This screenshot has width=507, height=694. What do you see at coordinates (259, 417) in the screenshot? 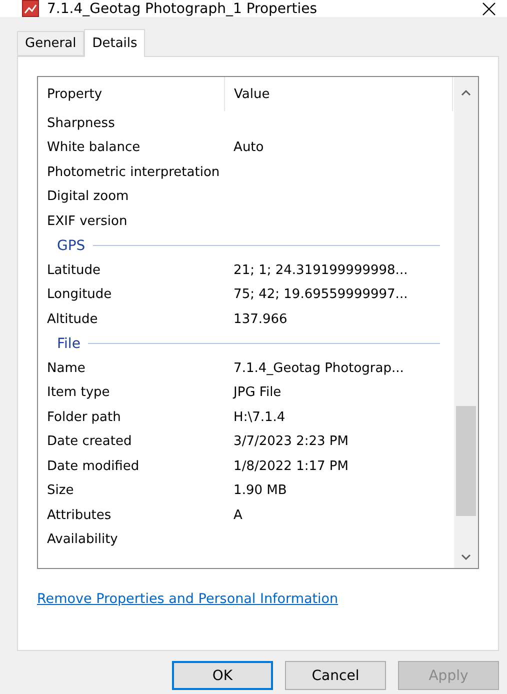
I see `value-cell-text: H:\7.1.4` at bounding box center [259, 417].